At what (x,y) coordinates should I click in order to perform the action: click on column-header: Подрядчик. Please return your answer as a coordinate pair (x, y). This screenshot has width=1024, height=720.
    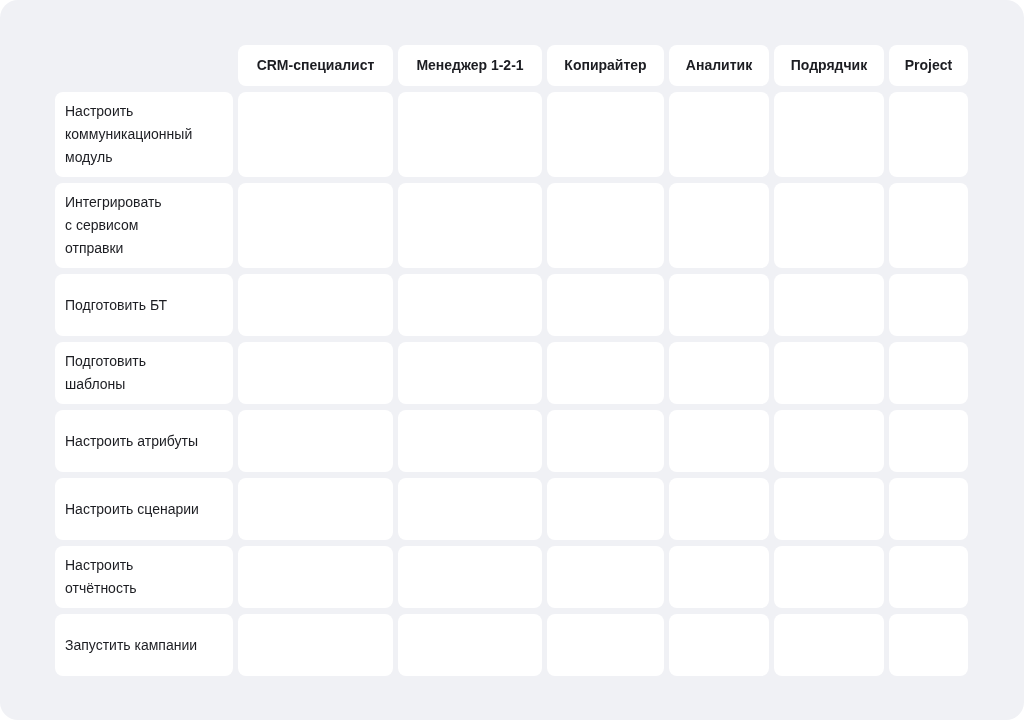
    Looking at the image, I should click on (829, 65).